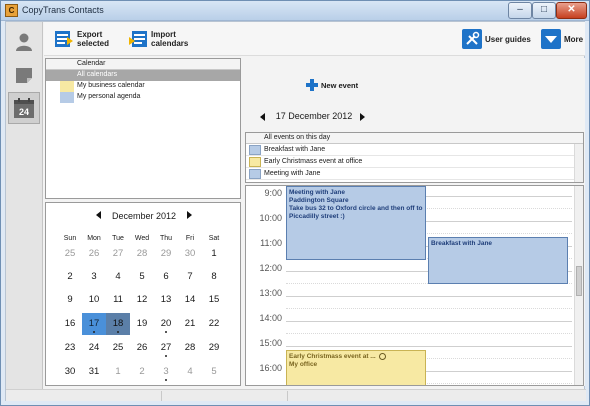 Image resolution: width=590 pixels, height=406 pixels. Describe the element at coordinates (578, 163) in the screenshot. I see `all-day-scrollbar` at that location.